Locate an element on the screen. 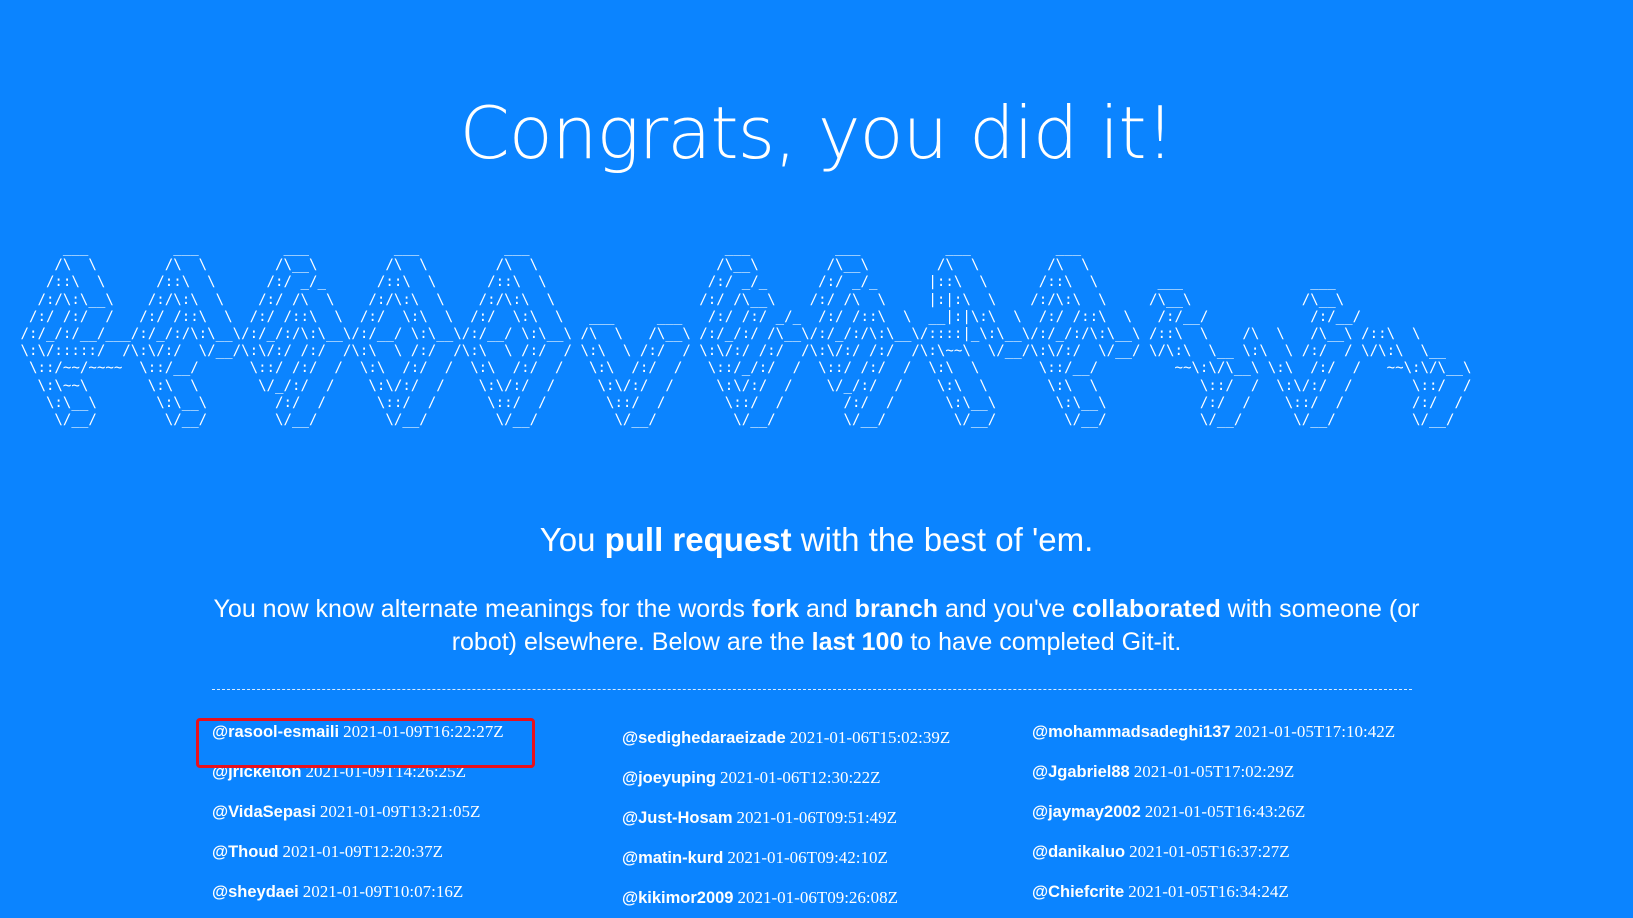  completion-timestamp: 2021-01-06T09:51:49Z is located at coordinates (817, 817).